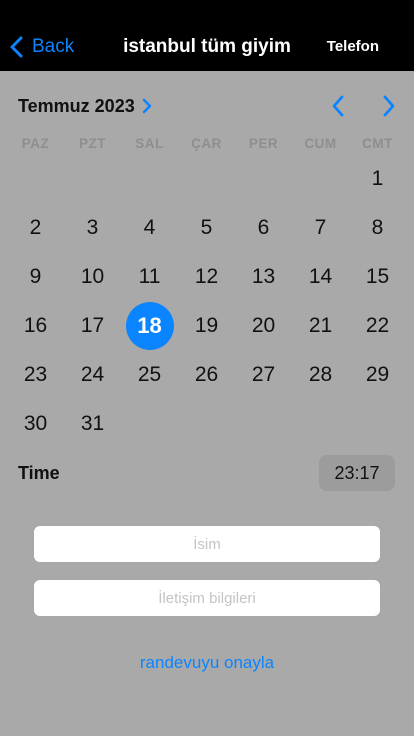  I want to click on calendar-day-number: 5, so click(206, 227).